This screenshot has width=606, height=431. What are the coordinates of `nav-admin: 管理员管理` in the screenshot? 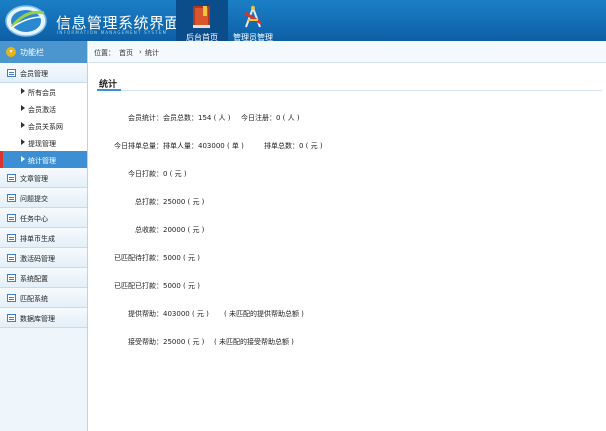 It's located at (253, 21).